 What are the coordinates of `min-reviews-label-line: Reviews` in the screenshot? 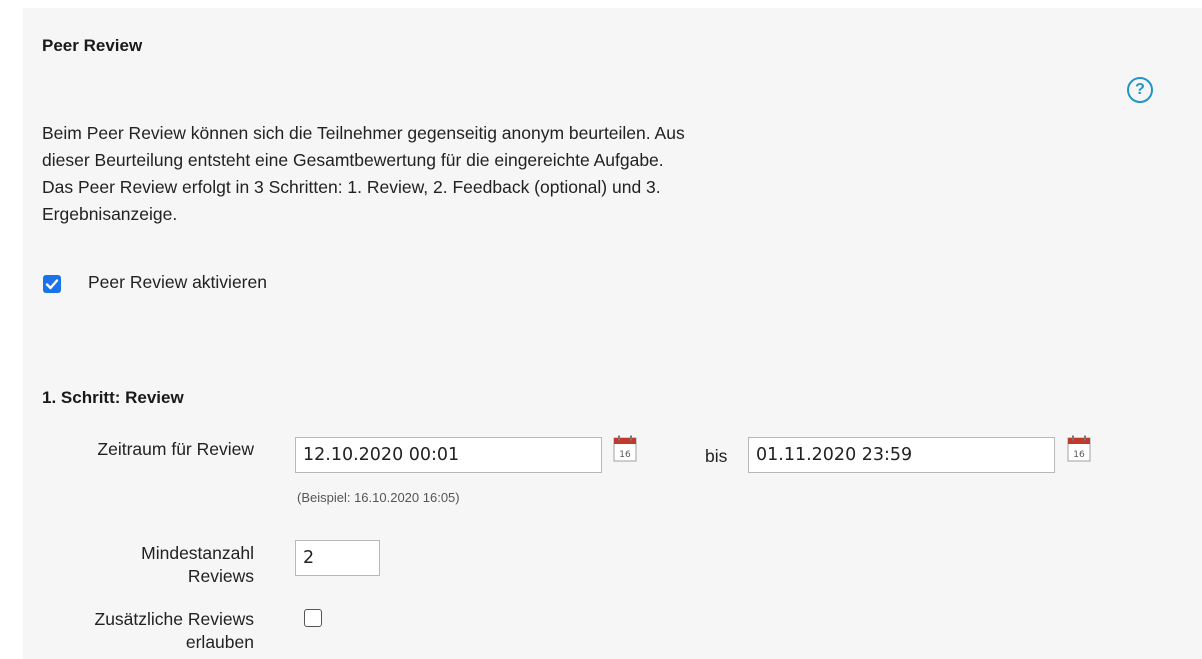 It's located at (220, 576).